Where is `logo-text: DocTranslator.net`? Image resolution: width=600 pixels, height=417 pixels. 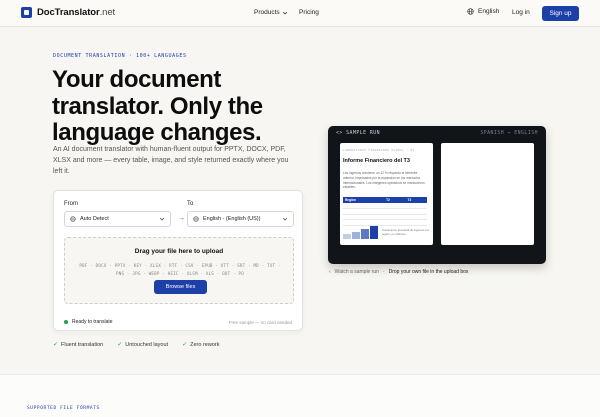
logo-text: DocTranslator.net is located at coordinates (76, 12).